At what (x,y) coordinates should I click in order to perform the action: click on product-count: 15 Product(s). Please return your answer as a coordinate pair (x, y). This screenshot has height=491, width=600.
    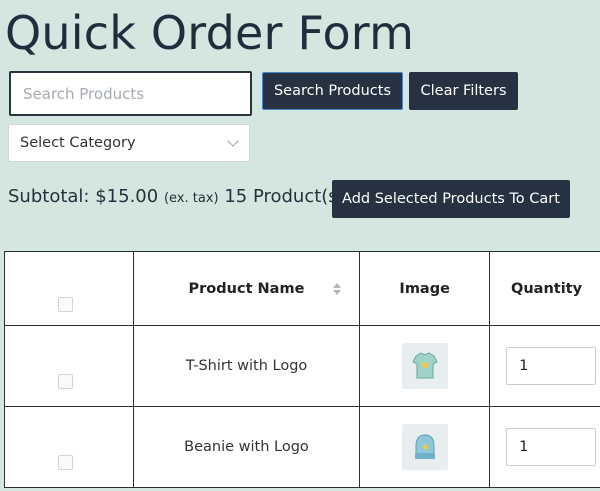
    Looking at the image, I should click on (284, 196).